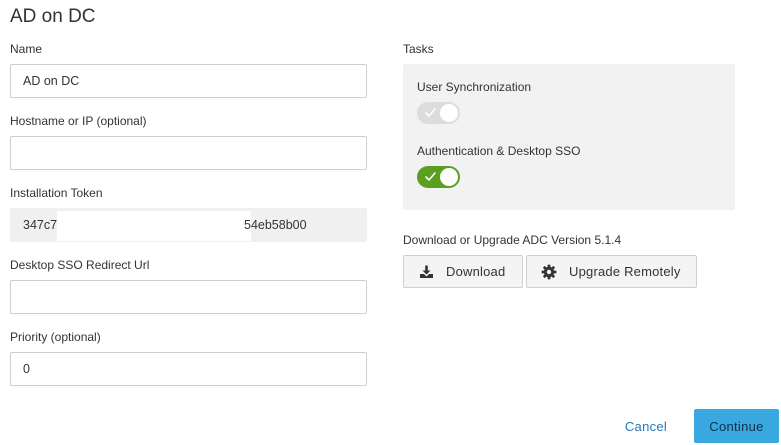 This screenshot has width=781, height=445. Describe the element at coordinates (438, 113) in the screenshot. I see `user-sync-toggle` at that location.